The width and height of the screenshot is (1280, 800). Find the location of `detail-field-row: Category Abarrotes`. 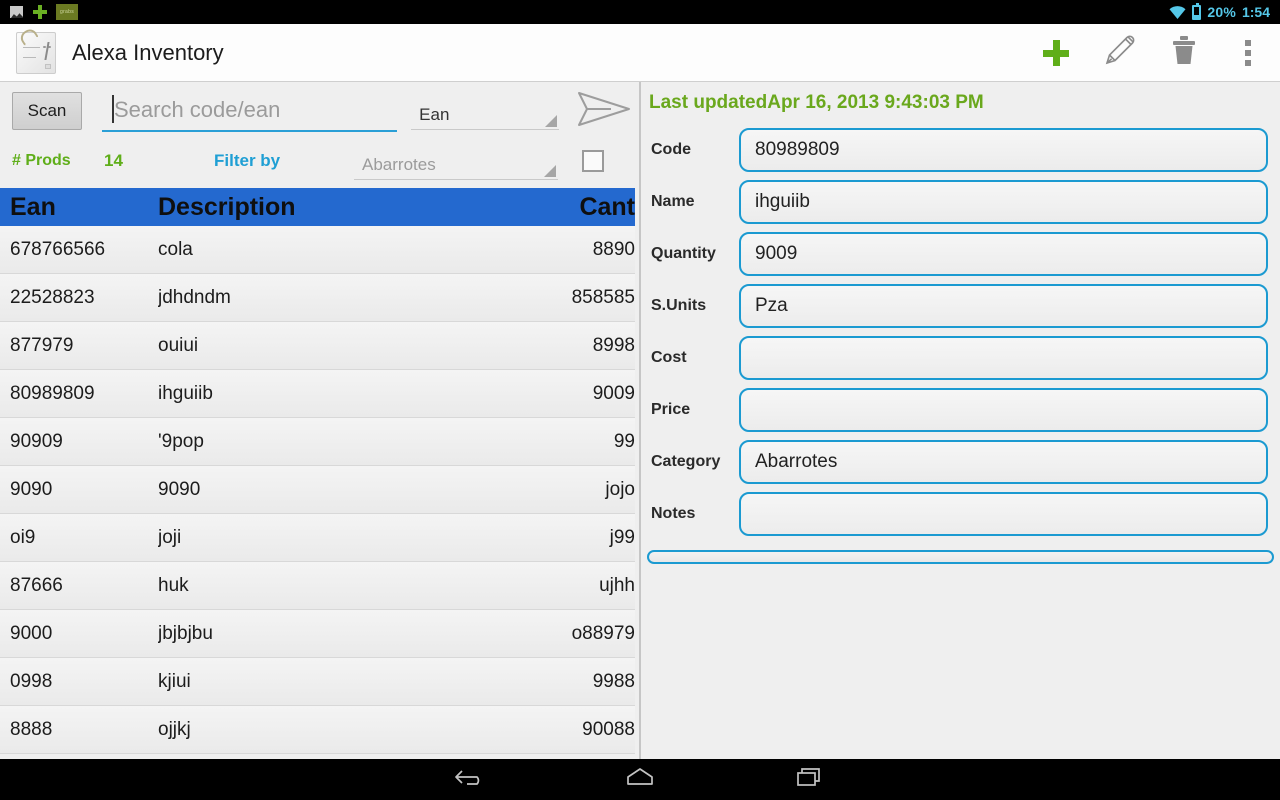

detail-field-row: Category Abarrotes is located at coordinates (958, 462).